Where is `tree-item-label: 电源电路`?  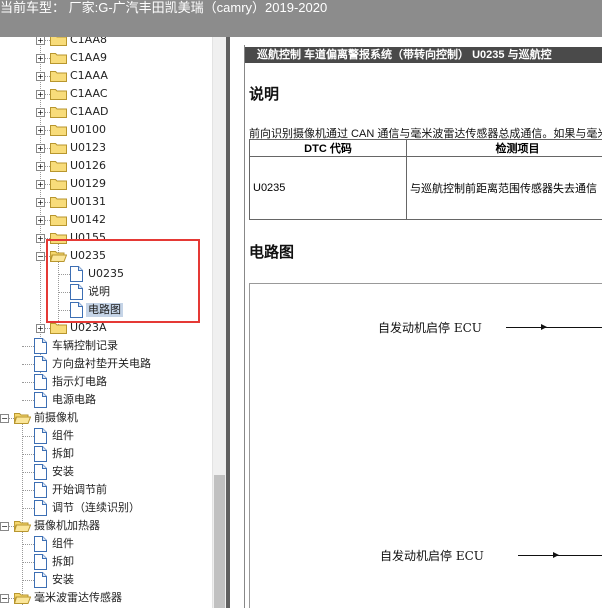 tree-item-label: 电源电路 is located at coordinates (74, 399).